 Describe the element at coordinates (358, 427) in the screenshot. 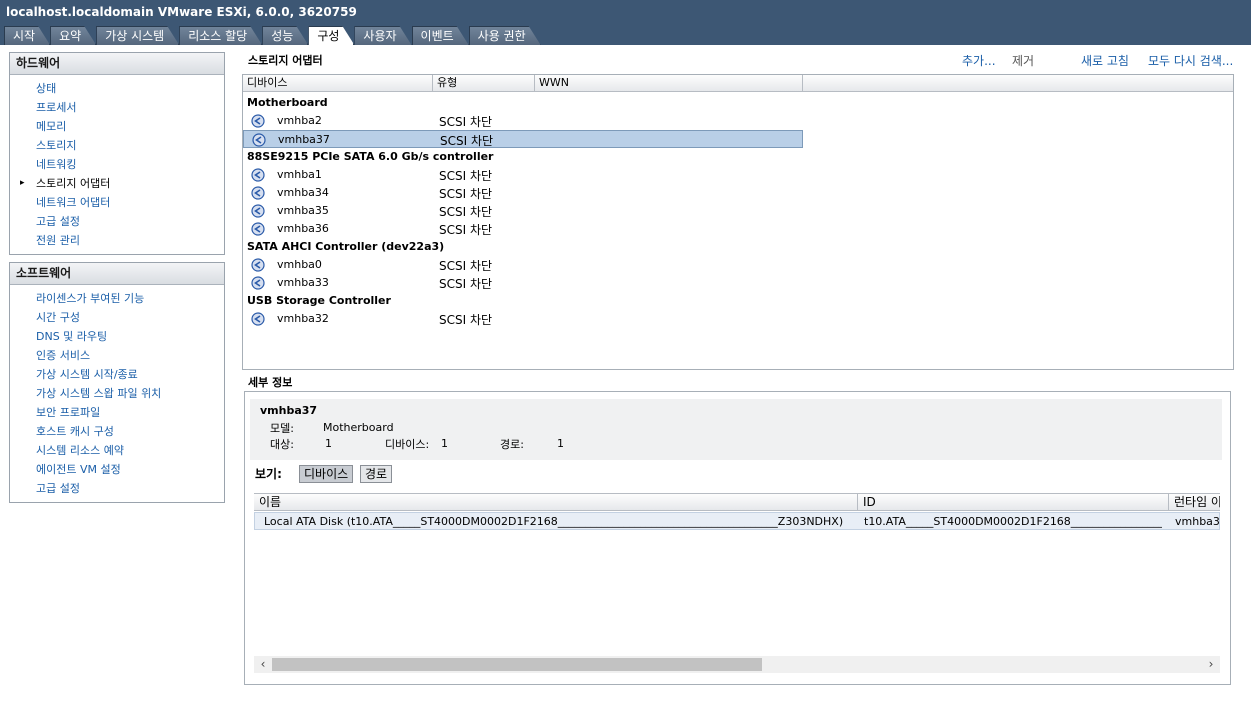

I see `model-value: Motherboard` at that location.